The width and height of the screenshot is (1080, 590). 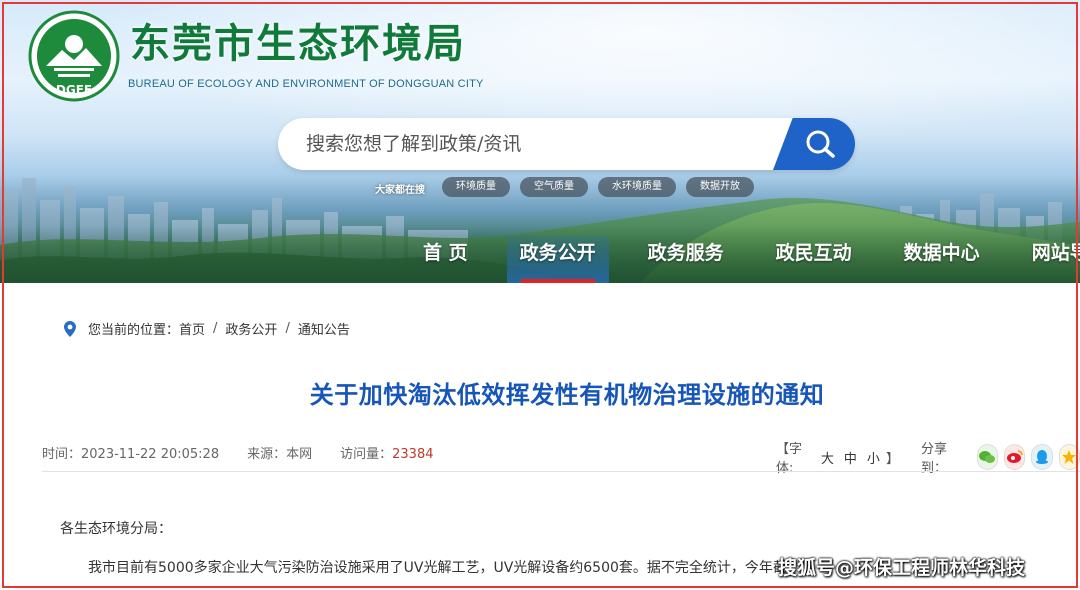 I want to click on nav-item-government-services: 政务服务, so click(x=686, y=259).